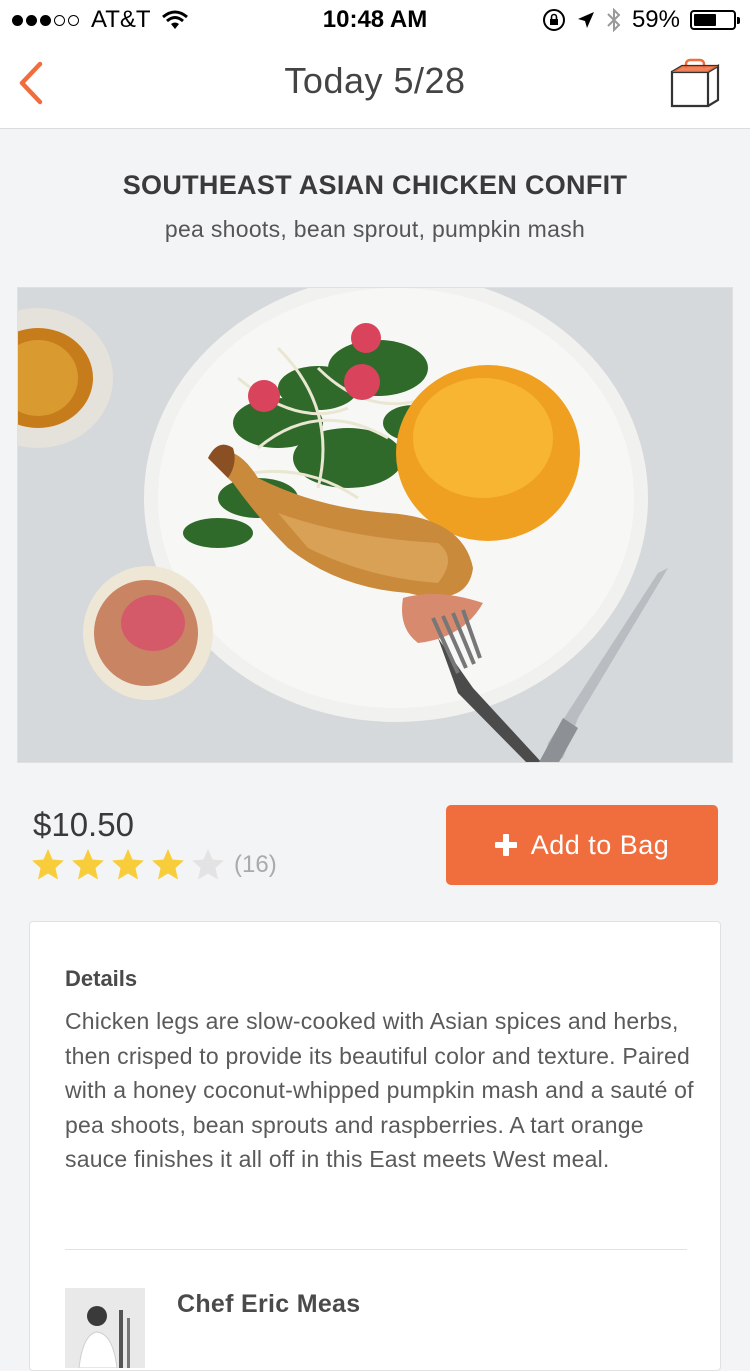  I want to click on chef-name: Chef Eric Meas, so click(268, 1304).